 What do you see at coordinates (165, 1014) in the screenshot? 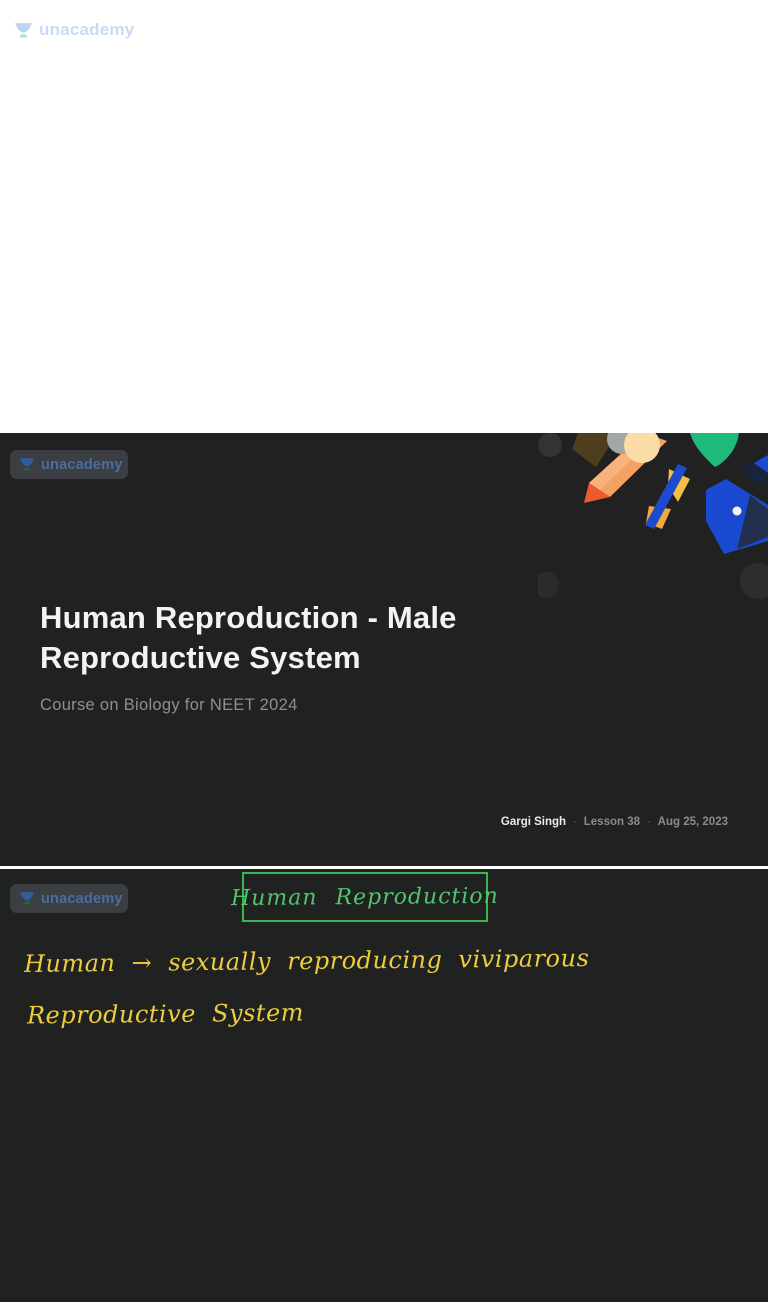
I see `handwritten-note-line2: Reproductive System` at bounding box center [165, 1014].